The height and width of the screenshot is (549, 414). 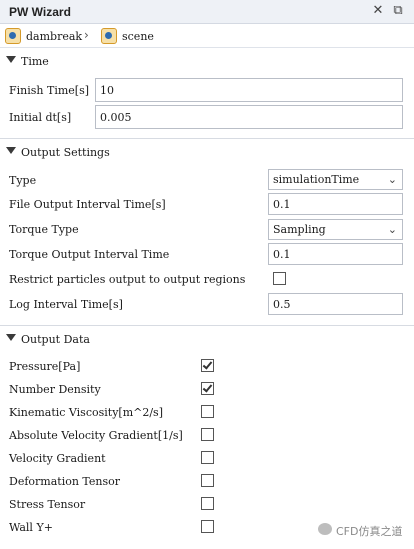 What do you see at coordinates (299, 229) in the screenshot?
I see `torque-type-select-value: Sampling` at bounding box center [299, 229].